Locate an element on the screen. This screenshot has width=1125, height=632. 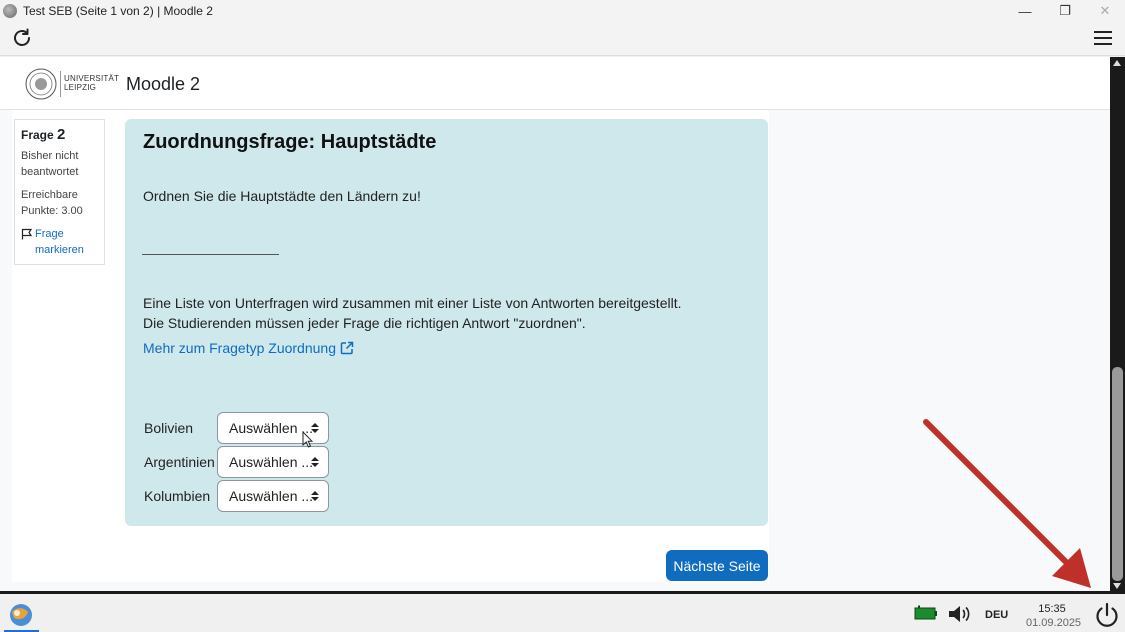
scrollbar-thumb is located at coordinates (1117, 474).